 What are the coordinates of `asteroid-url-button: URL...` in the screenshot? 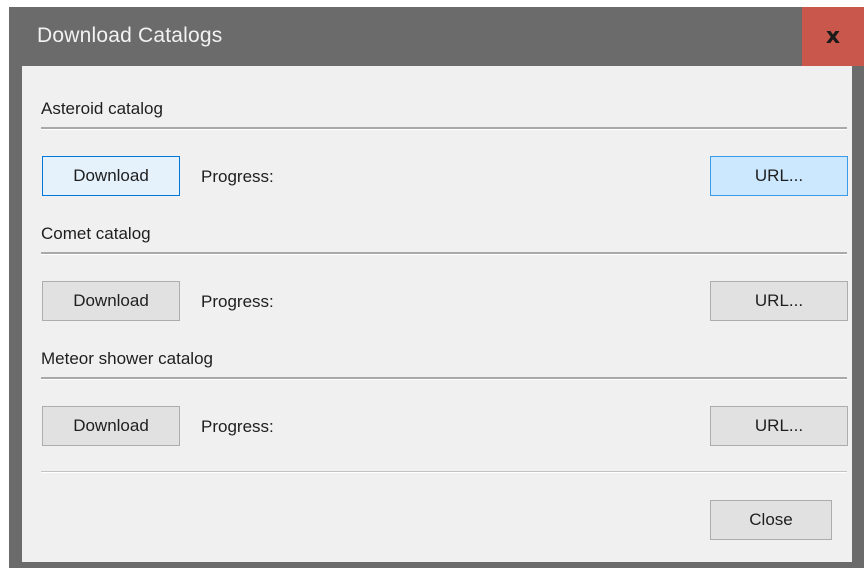 It's located at (779, 176).